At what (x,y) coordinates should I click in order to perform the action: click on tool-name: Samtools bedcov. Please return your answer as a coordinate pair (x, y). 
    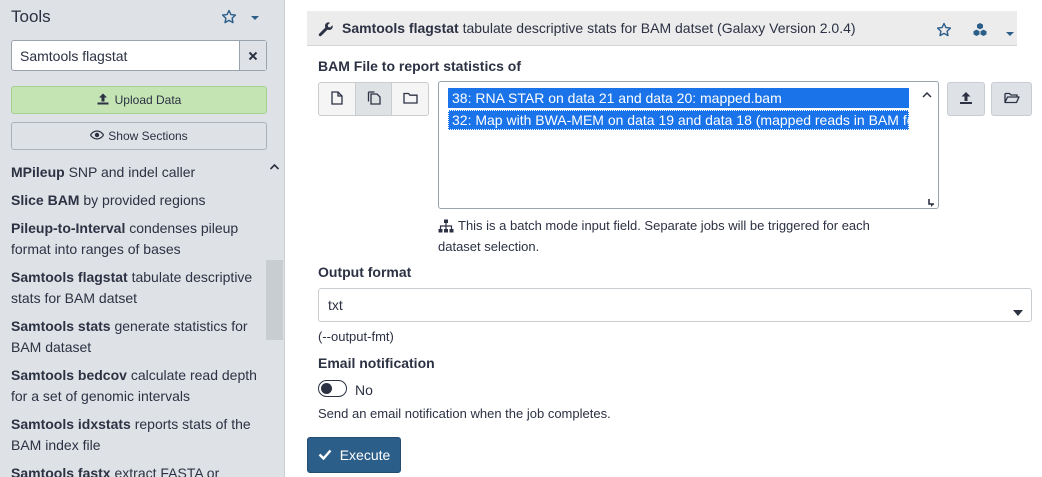
    Looking at the image, I should click on (69, 375).